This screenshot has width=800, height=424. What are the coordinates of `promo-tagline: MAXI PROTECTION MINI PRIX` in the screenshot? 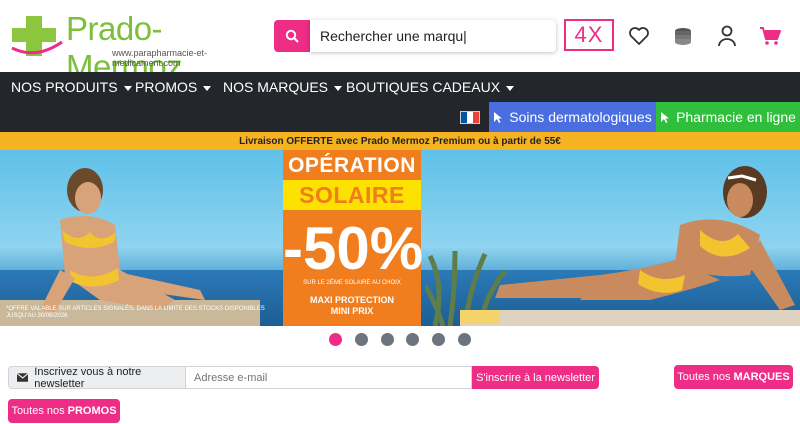 It's located at (352, 306).